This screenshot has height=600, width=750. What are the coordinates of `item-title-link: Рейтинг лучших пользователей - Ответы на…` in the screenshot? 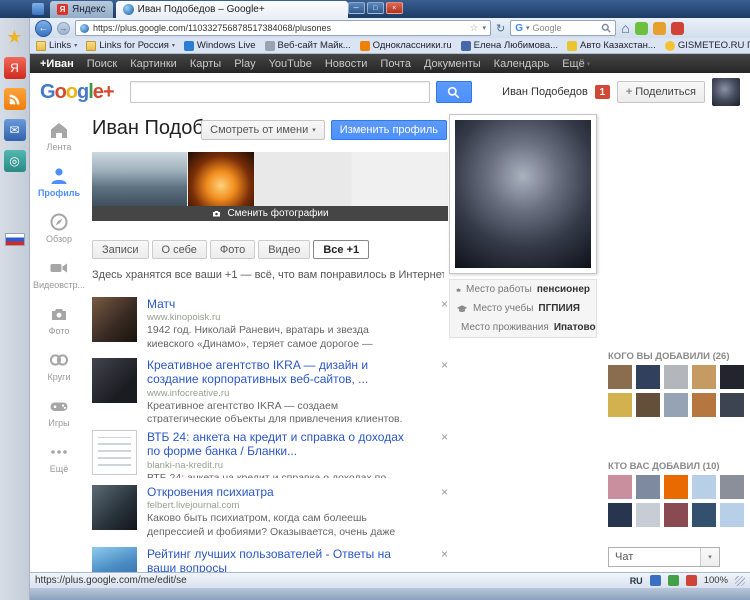 It's located at (278, 559).